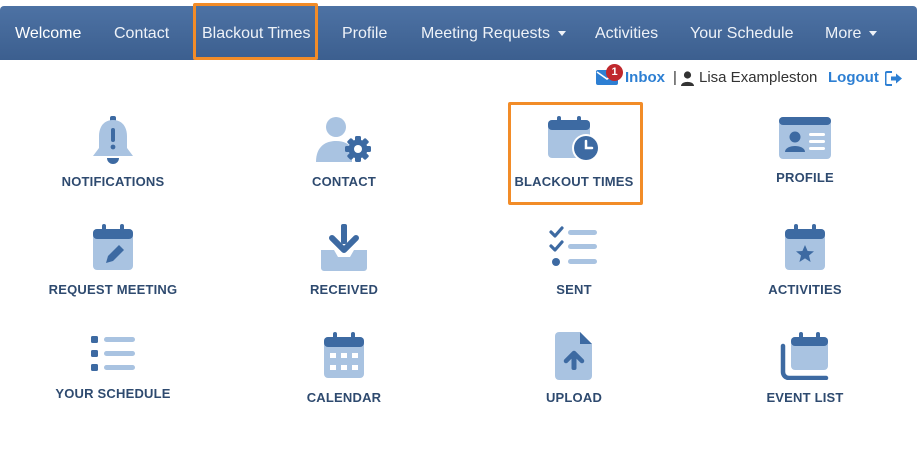 The width and height of the screenshot is (917, 466). What do you see at coordinates (843, 33) in the screenshot?
I see `nav-more-label: More` at bounding box center [843, 33].